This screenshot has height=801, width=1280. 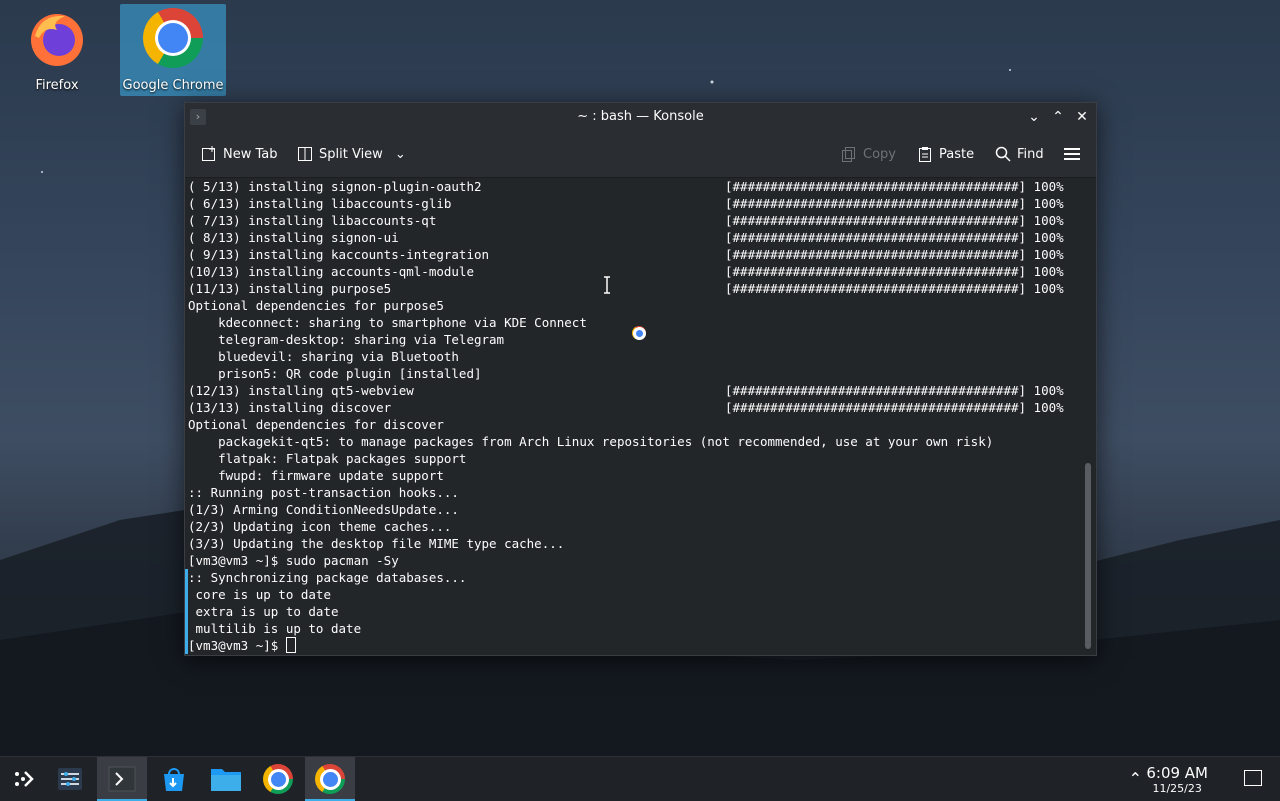 What do you see at coordinates (173, 85) in the screenshot?
I see `desktop-icon-label: Google Chrome` at bounding box center [173, 85].